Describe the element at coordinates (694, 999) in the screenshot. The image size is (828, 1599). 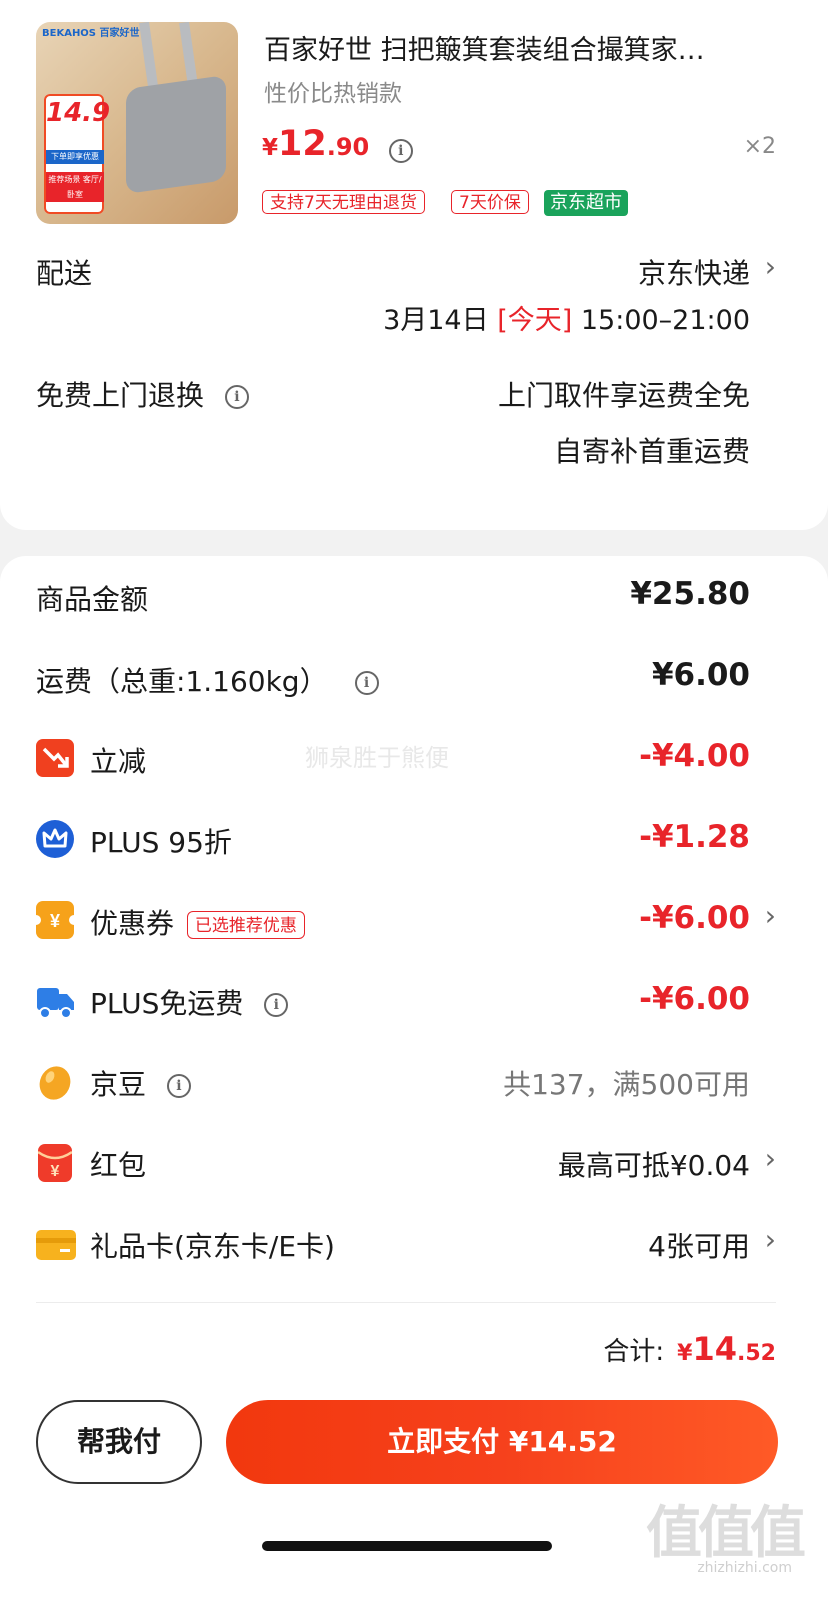
I see `plus-free-shipping-value: -¥6.00` at that location.